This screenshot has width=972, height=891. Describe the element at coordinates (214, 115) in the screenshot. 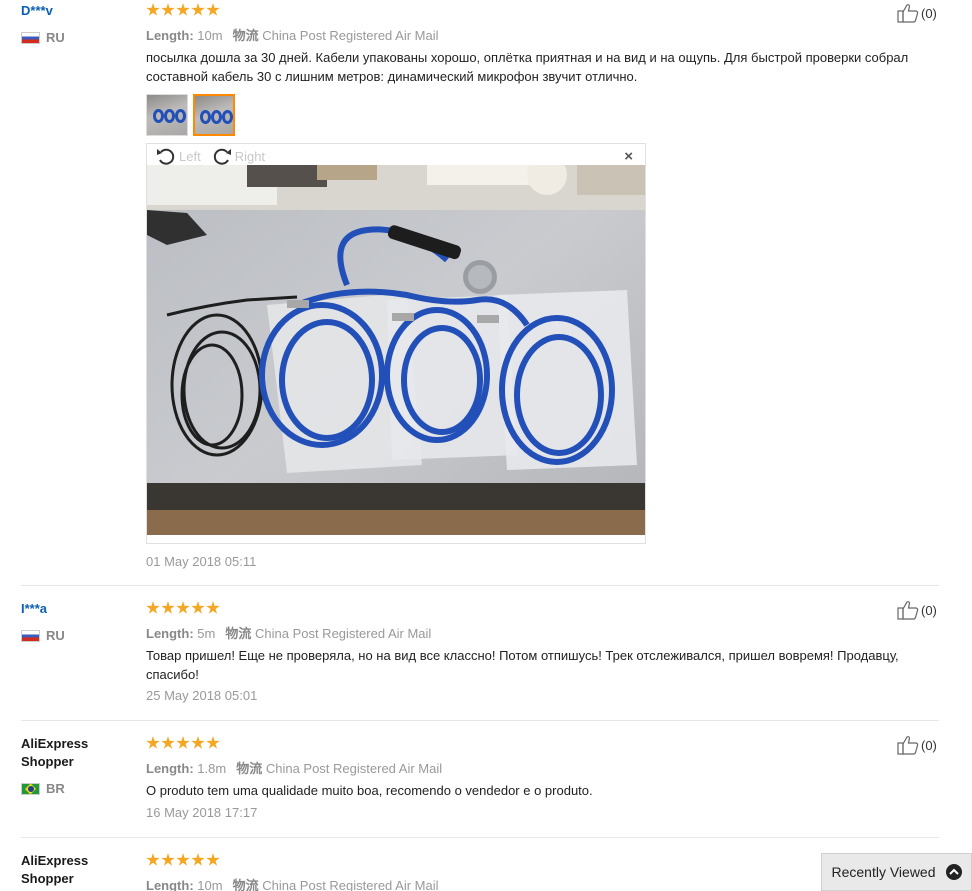

I see `photo-thumbnail-selected` at that location.